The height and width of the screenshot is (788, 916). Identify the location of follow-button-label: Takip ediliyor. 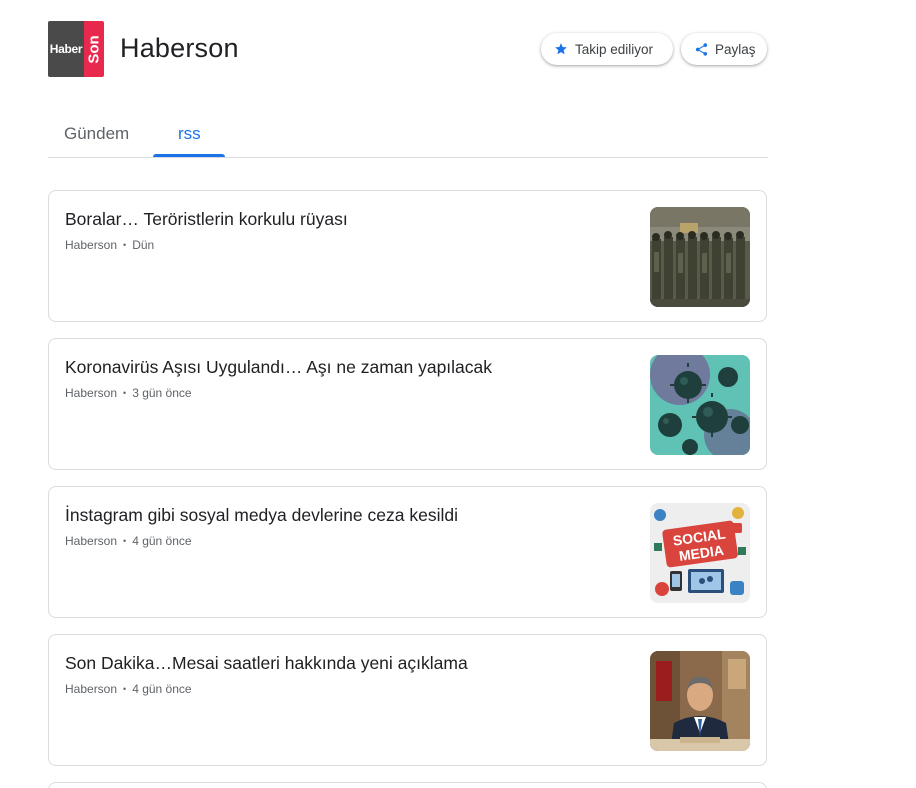
(614, 49).